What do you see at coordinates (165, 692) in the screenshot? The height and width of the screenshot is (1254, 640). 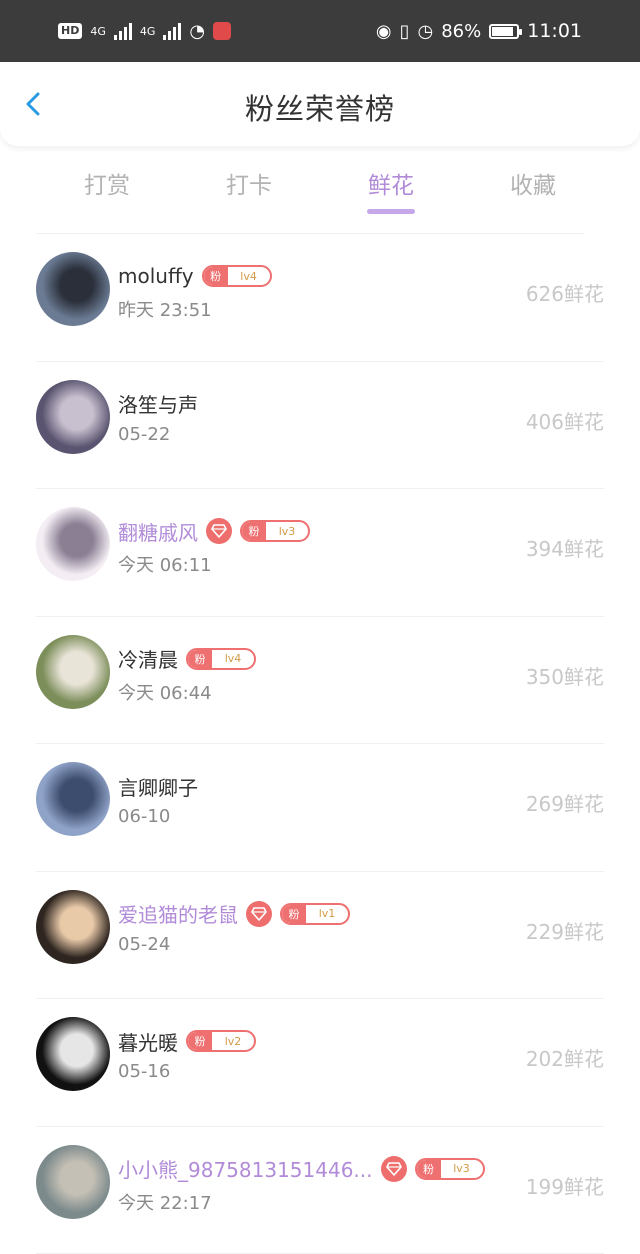 I see `gift-time: 今天 06:44` at bounding box center [165, 692].